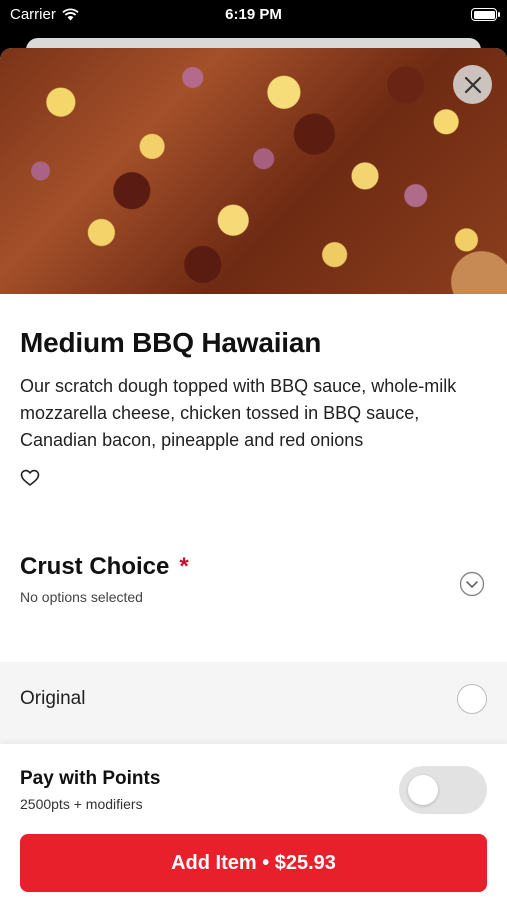 Image resolution: width=507 pixels, height=900 pixels. Describe the element at coordinates (423, 790) in the screenshot. I see `toggle-knob` at that location.